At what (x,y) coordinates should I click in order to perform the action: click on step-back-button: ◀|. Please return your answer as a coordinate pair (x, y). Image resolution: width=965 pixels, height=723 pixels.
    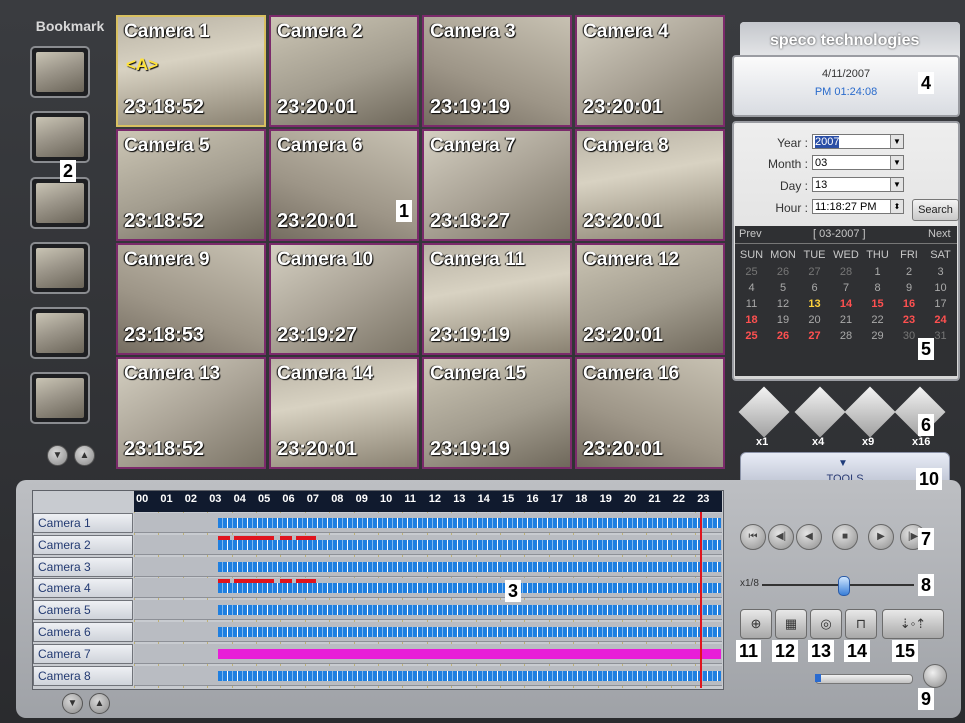
    Looking at the image, I should click on (781, 537).